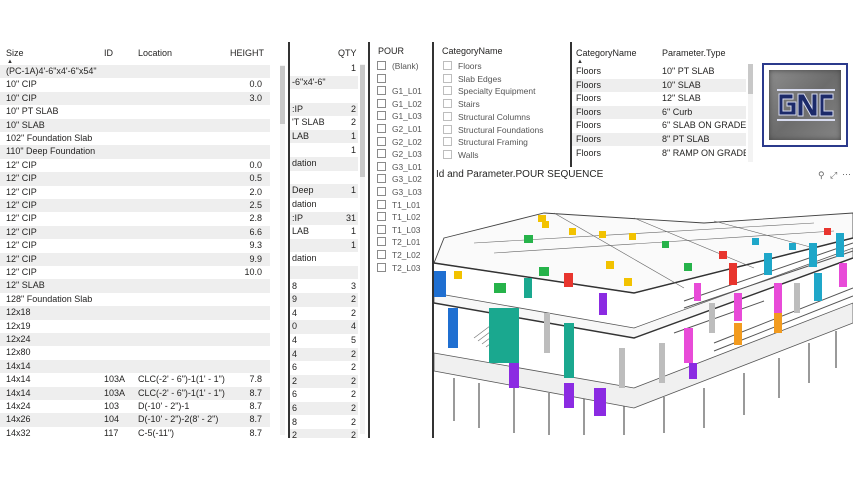 Image resolution: width=853 pixels, height=480 pixels. I want to click on pour-option: T2_L03, so click(398, 268).